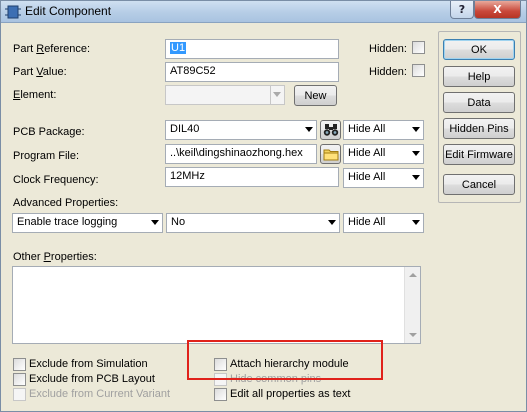  Describe the element at coordinates (479, 154) in the screenshot. I see `edit-firmware-button: Edit Firmware` at that location.